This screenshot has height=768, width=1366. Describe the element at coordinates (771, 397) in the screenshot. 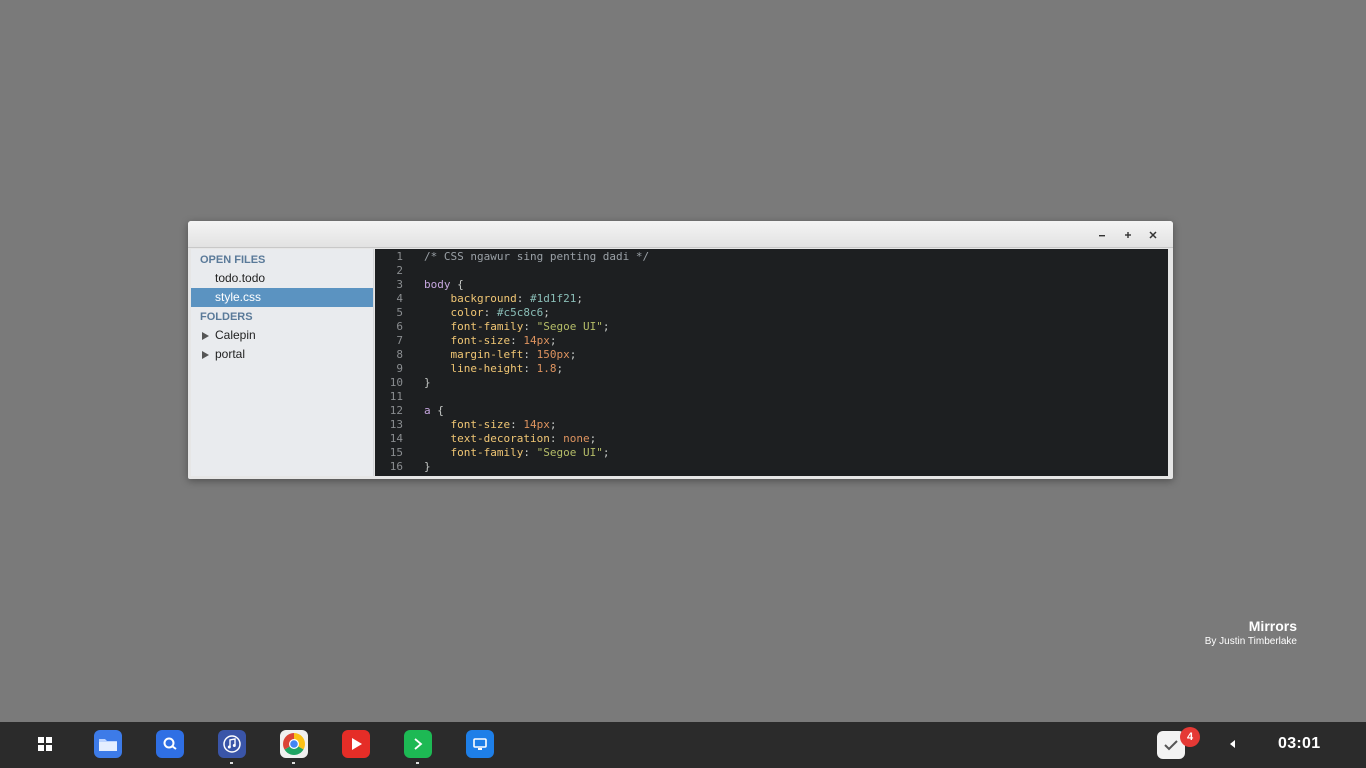

I see `code-line: 11` at that location.